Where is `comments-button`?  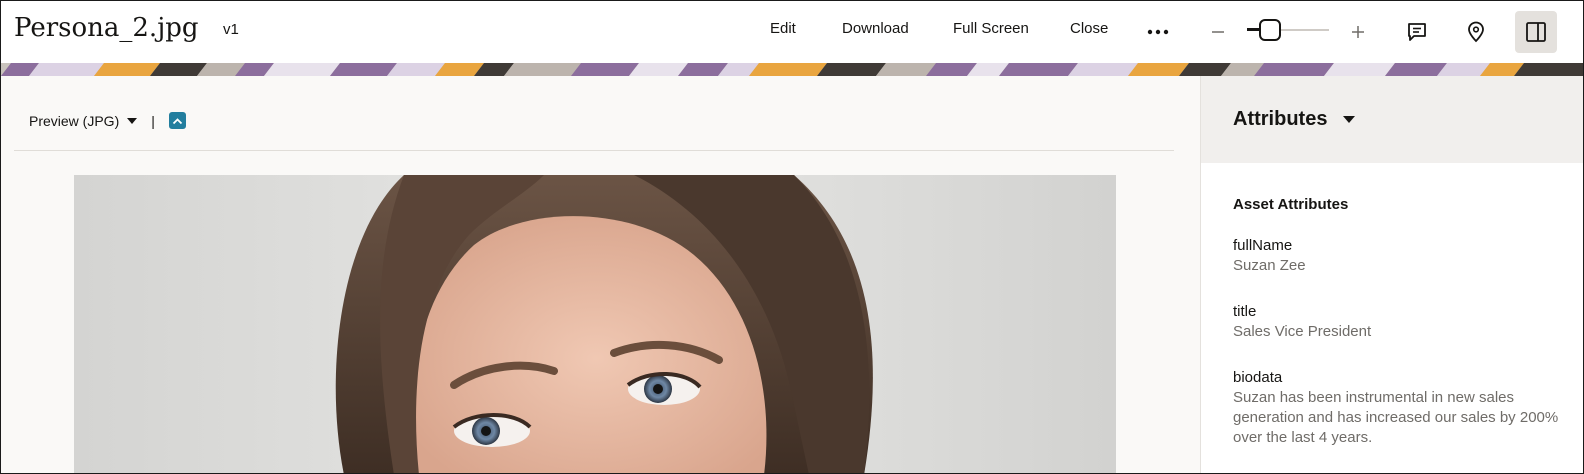
comments-button is located at coordinates (1417, 32).